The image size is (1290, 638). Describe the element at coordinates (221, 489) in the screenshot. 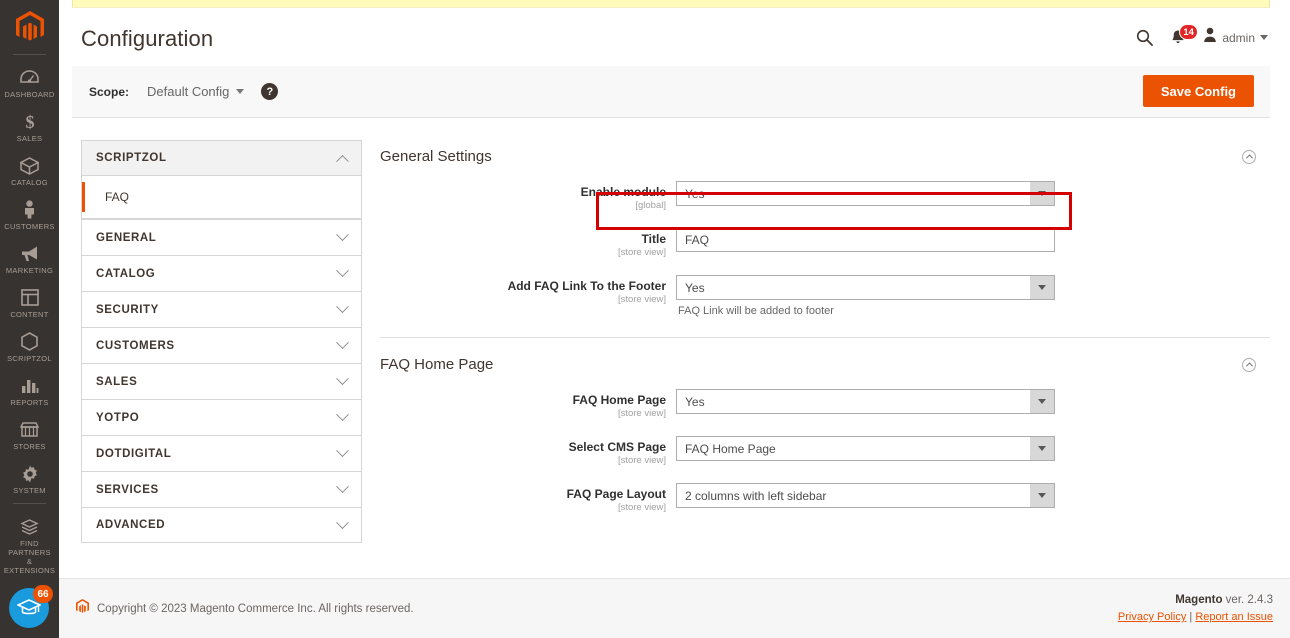

I see `nav-section-services: SERVICES` at that location.